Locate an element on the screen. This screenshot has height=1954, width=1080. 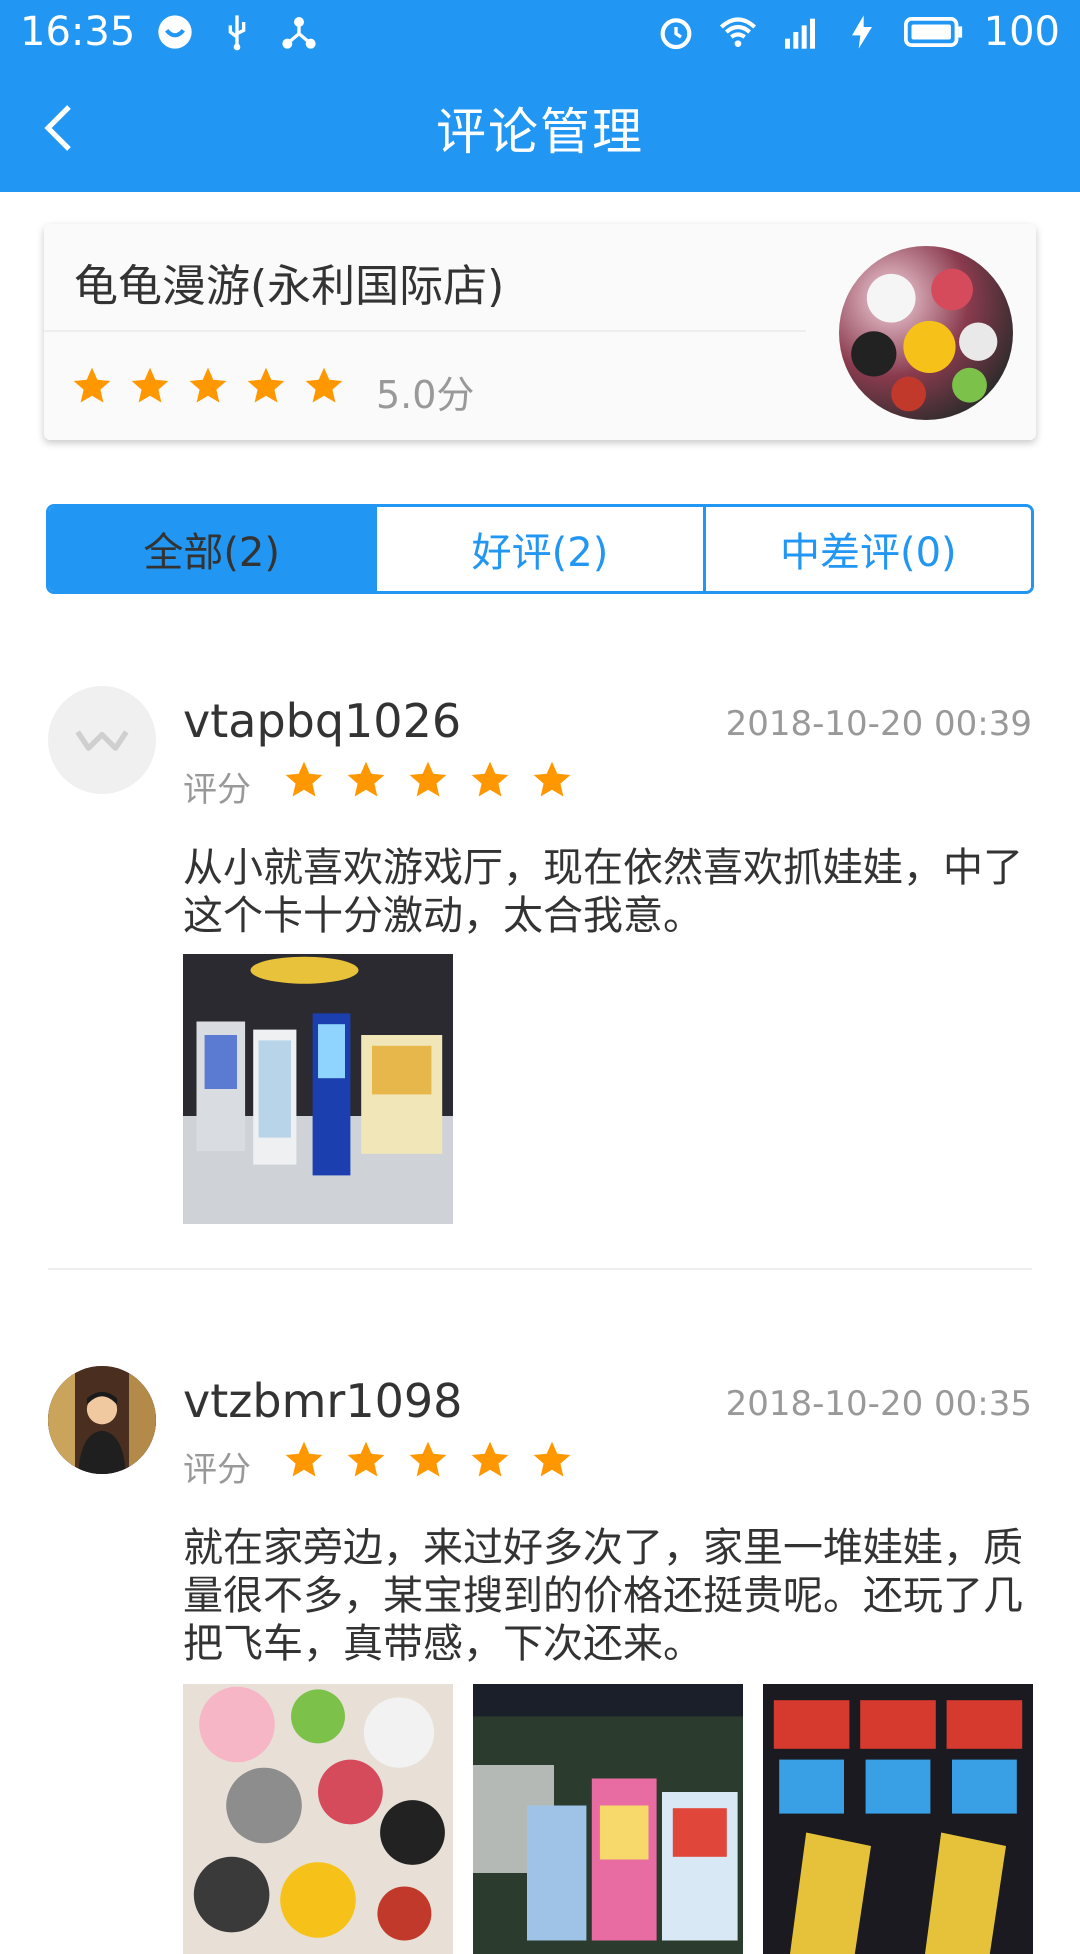
chevron-left-icon is located at coordinates (57, 128).